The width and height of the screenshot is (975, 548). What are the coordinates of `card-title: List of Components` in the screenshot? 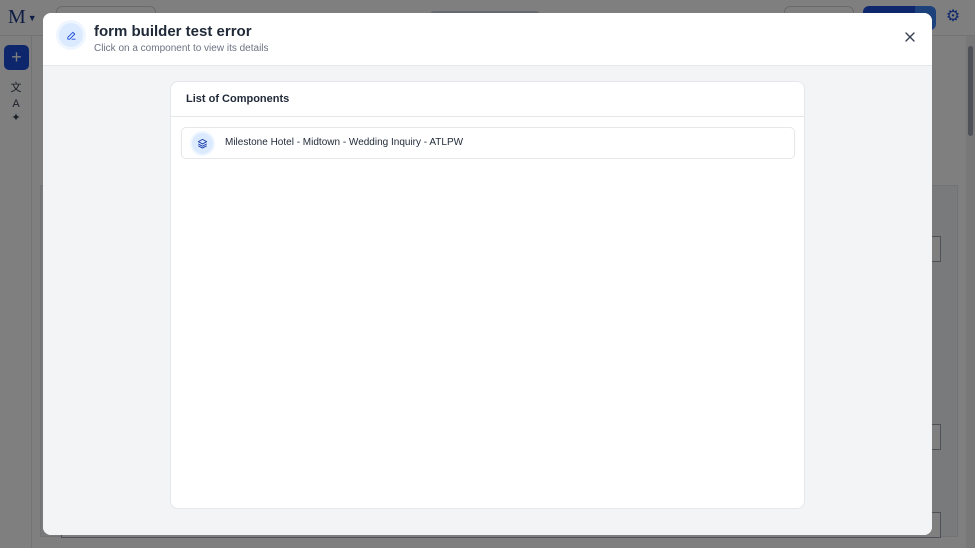 It's located at (238, 99).